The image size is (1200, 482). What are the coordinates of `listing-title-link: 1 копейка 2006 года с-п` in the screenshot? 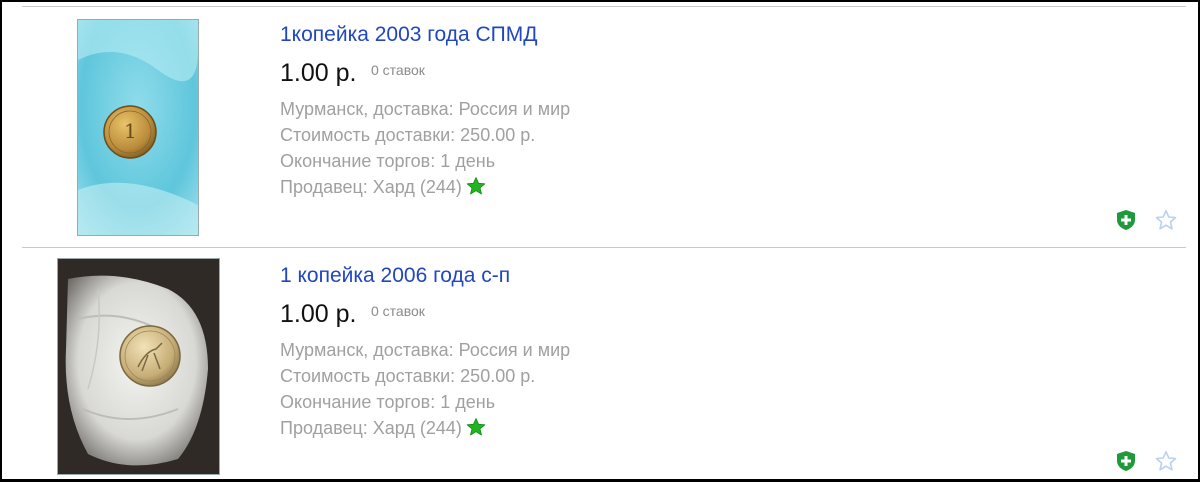 It's located at (395, 276).